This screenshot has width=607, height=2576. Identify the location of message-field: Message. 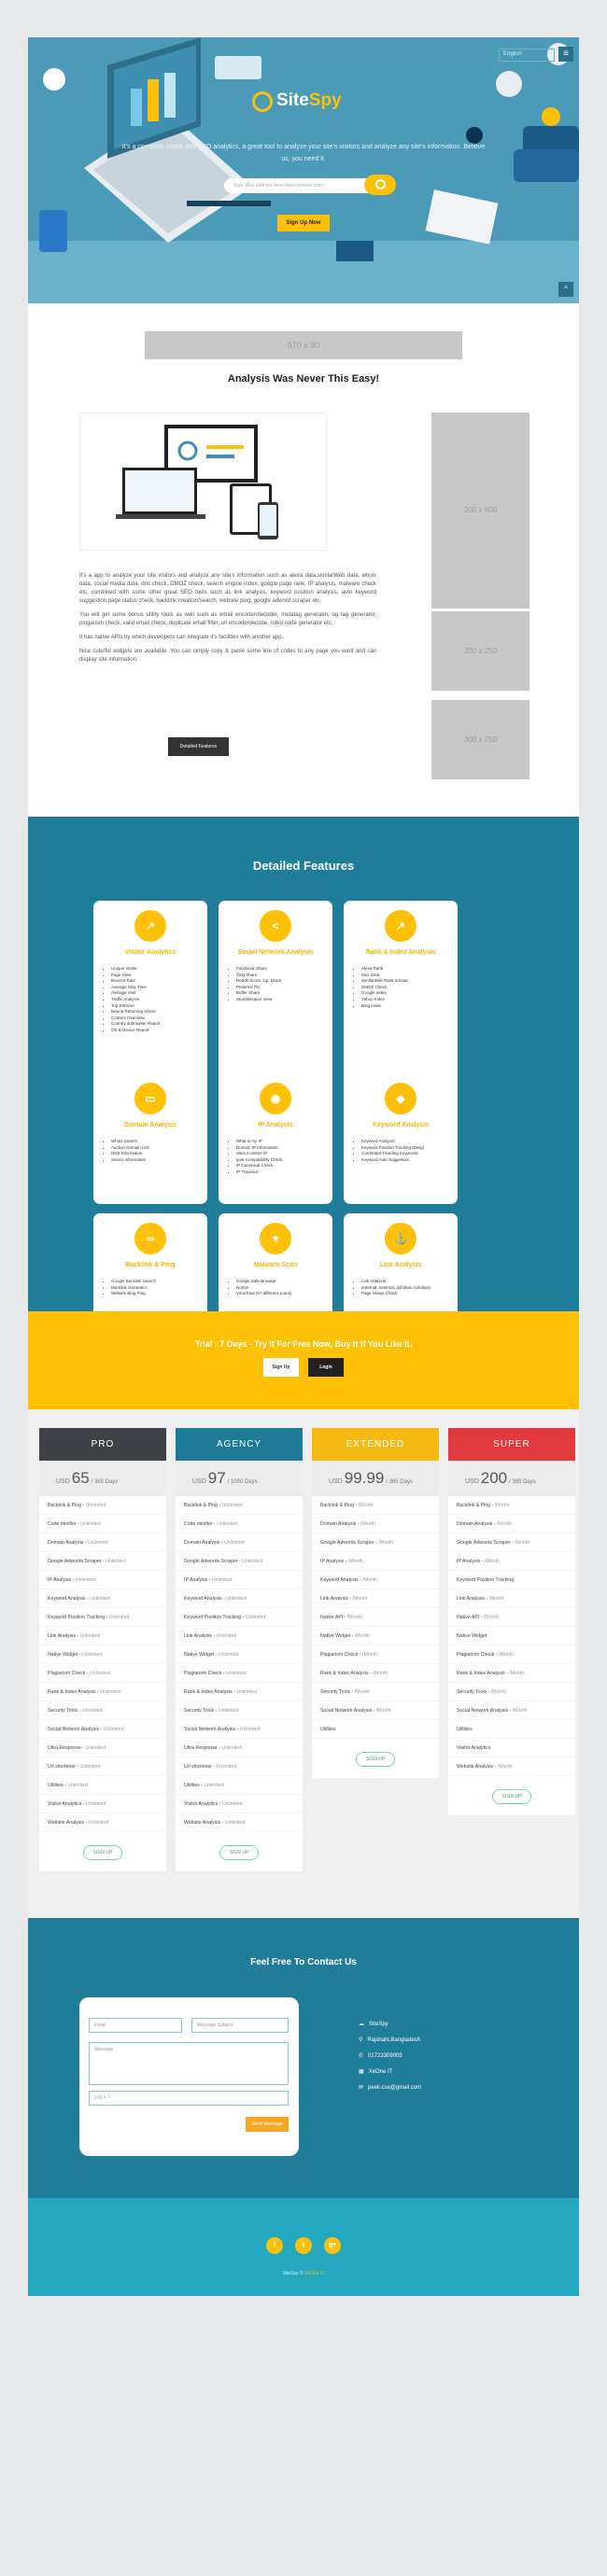
(189, 2063).